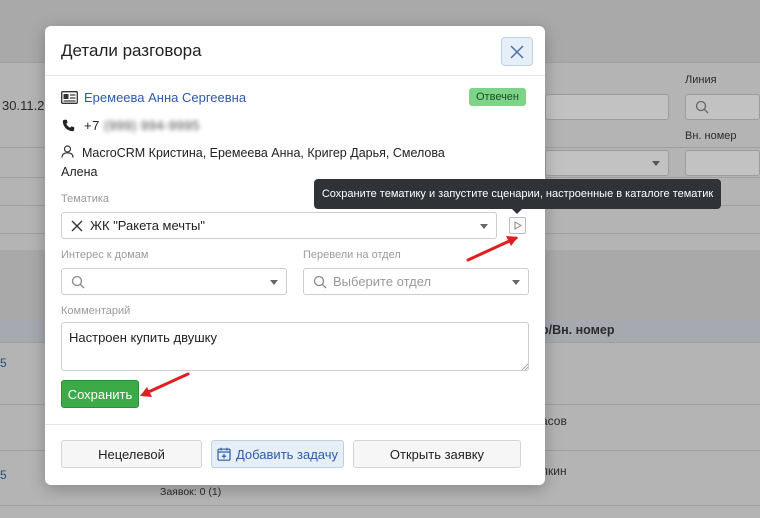 The width and height of the screenshot is (760, 518). Describe the element at coordinates (497, 97) in the screenshot. I see `status-badge: Отвечен` at that location.